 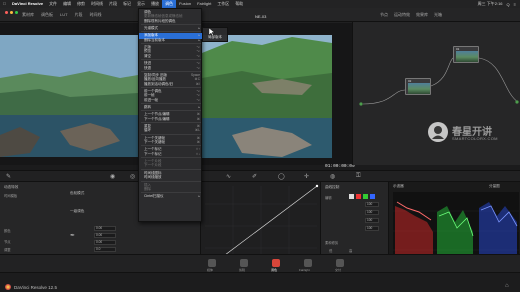 What do you see at coordinates (147, 67) in the screenshot?
I see `menu-item-label: 快退` at bounding box center [147, 67].